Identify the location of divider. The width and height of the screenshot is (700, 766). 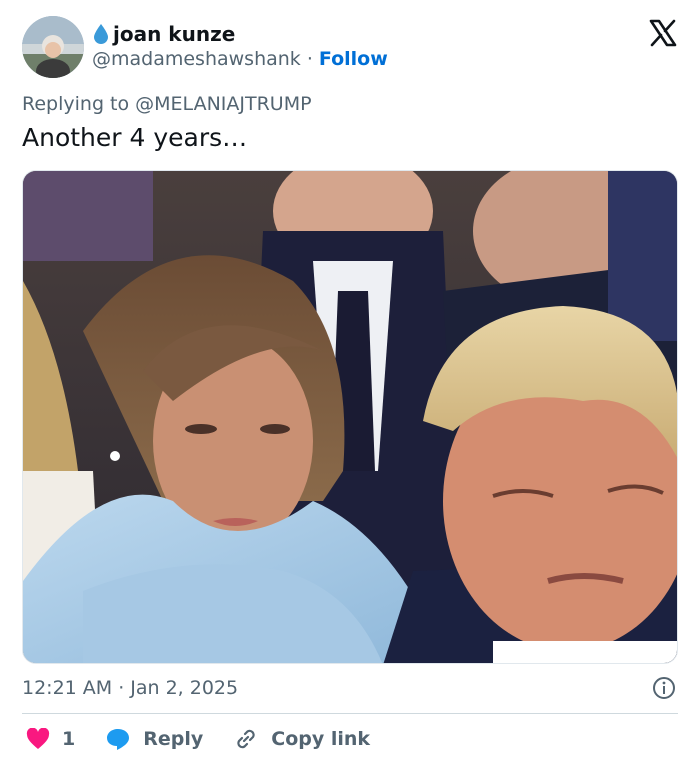
(350, 713).